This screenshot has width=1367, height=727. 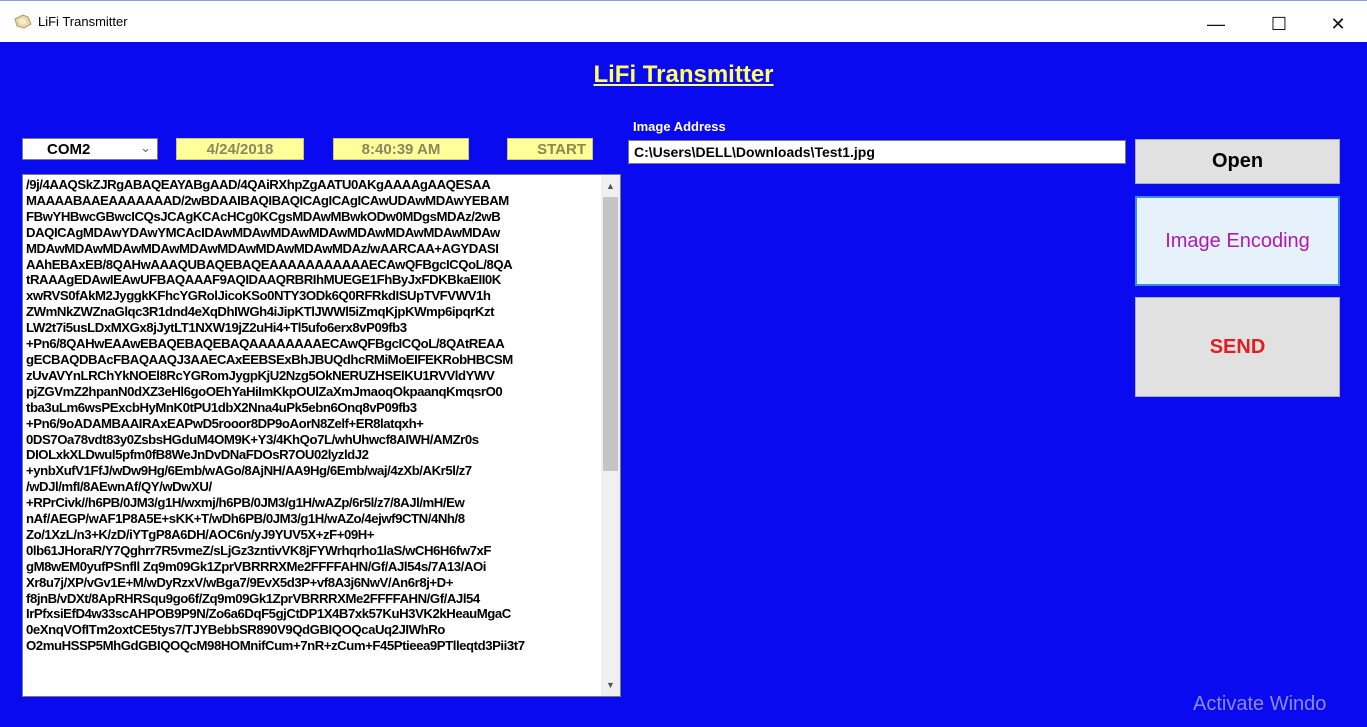 I want to click on window-title: LiFi Transmitter, so click(x=83, y=21).